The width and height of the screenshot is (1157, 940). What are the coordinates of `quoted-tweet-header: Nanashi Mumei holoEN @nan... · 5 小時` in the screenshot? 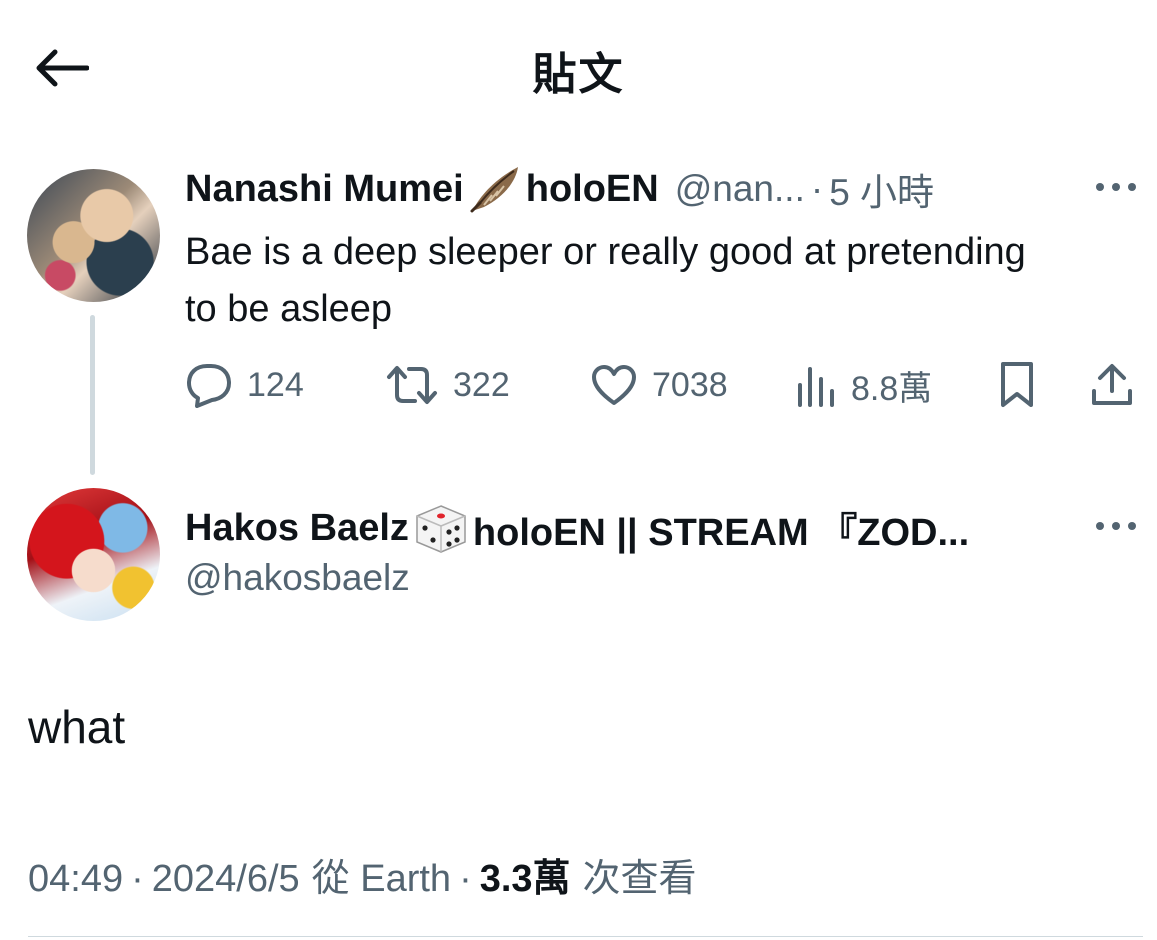 It's located at (559, 189).